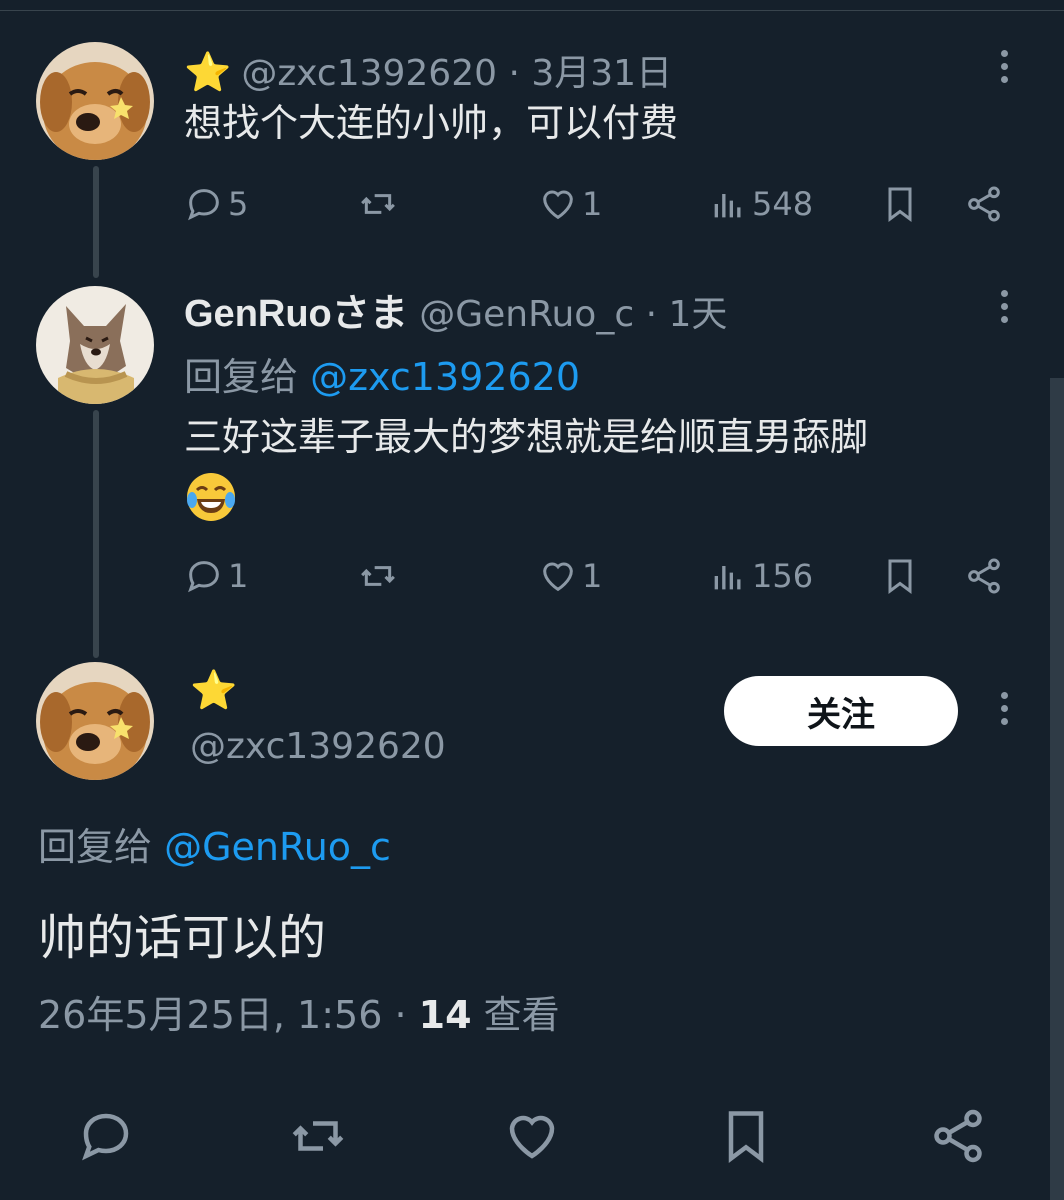  What do you see at coordinates (697, 314) in the screenshot?
I see `timestamp: 1天` at bounding box center [697, 314].